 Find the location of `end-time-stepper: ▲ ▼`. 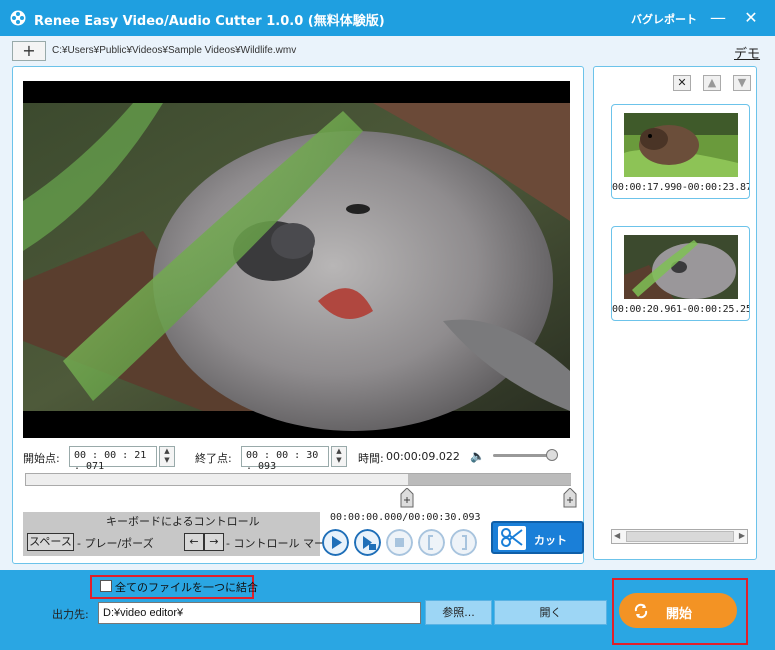

end-time-stepper: ▲ ▼ is located at coordinates (339, 456).